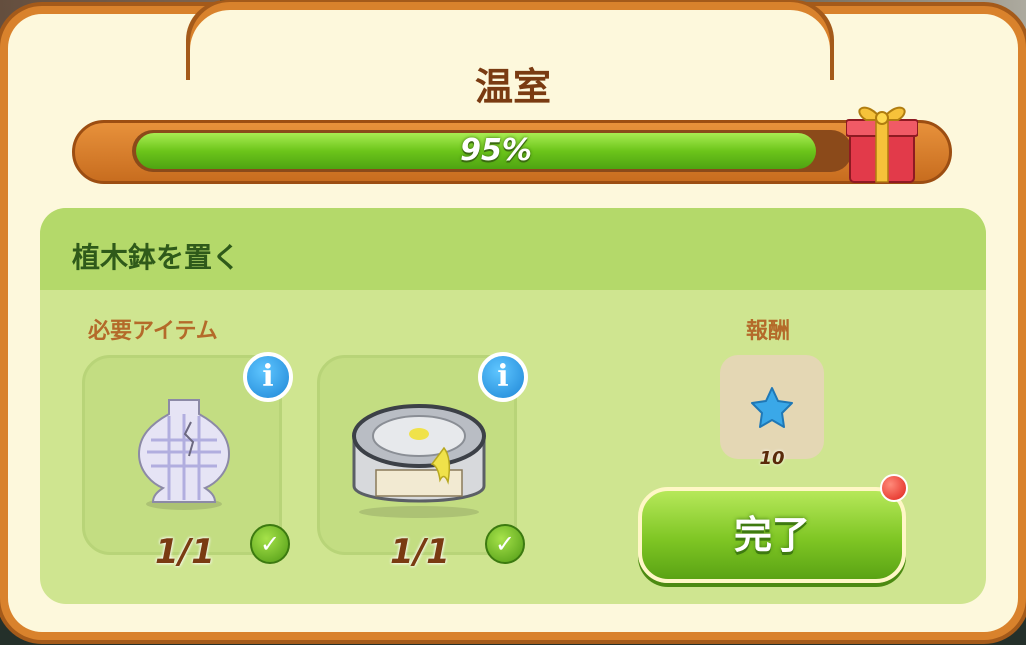 The height and width of the screenshot is (645, 1026). Describe the element at coordinates (894, 488) in the screenshot. I see `notification-dot` at that location.